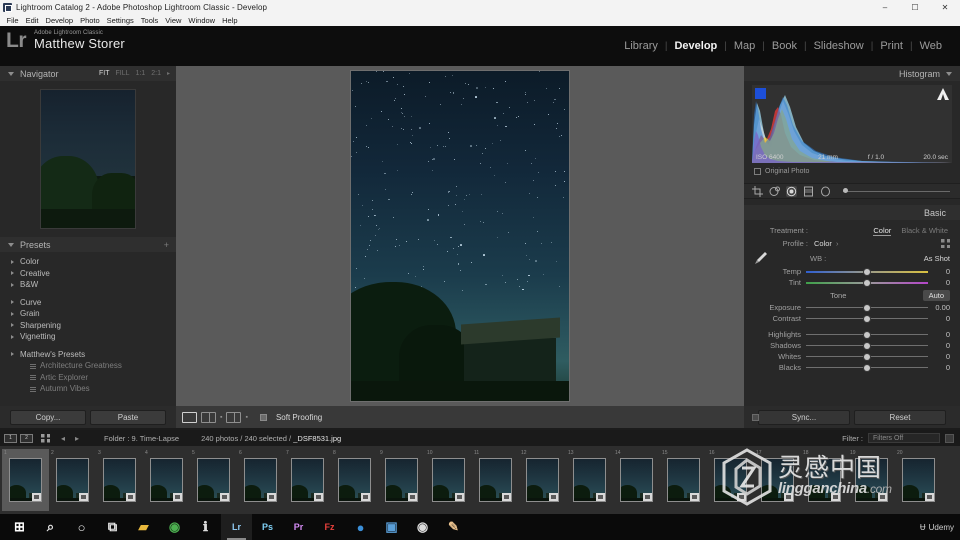 This screenshot has width=960, height=540. I want to click on slider-tint: Tint 0, so click(852, 282).